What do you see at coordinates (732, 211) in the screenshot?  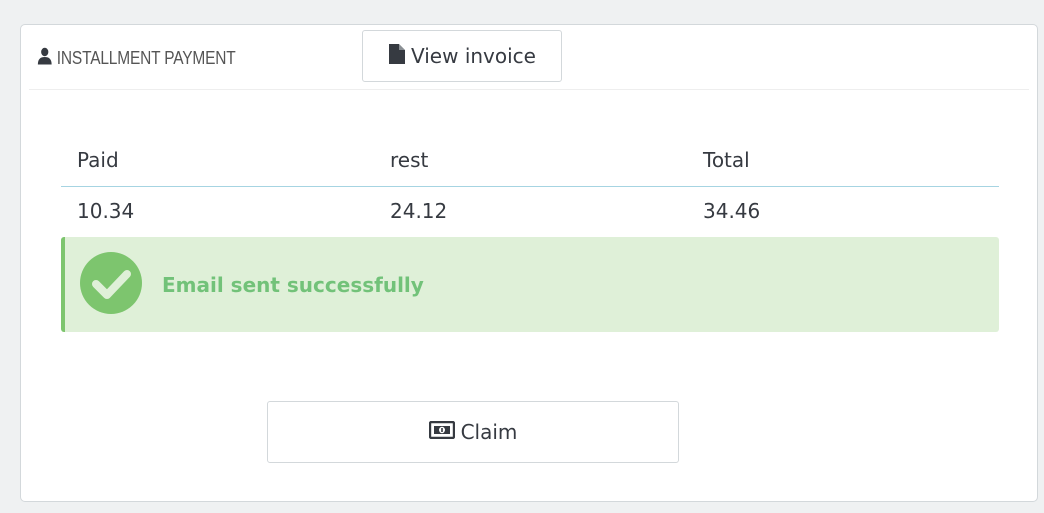 I see `cell-total: 34.46` at bounding box center [732, 211].